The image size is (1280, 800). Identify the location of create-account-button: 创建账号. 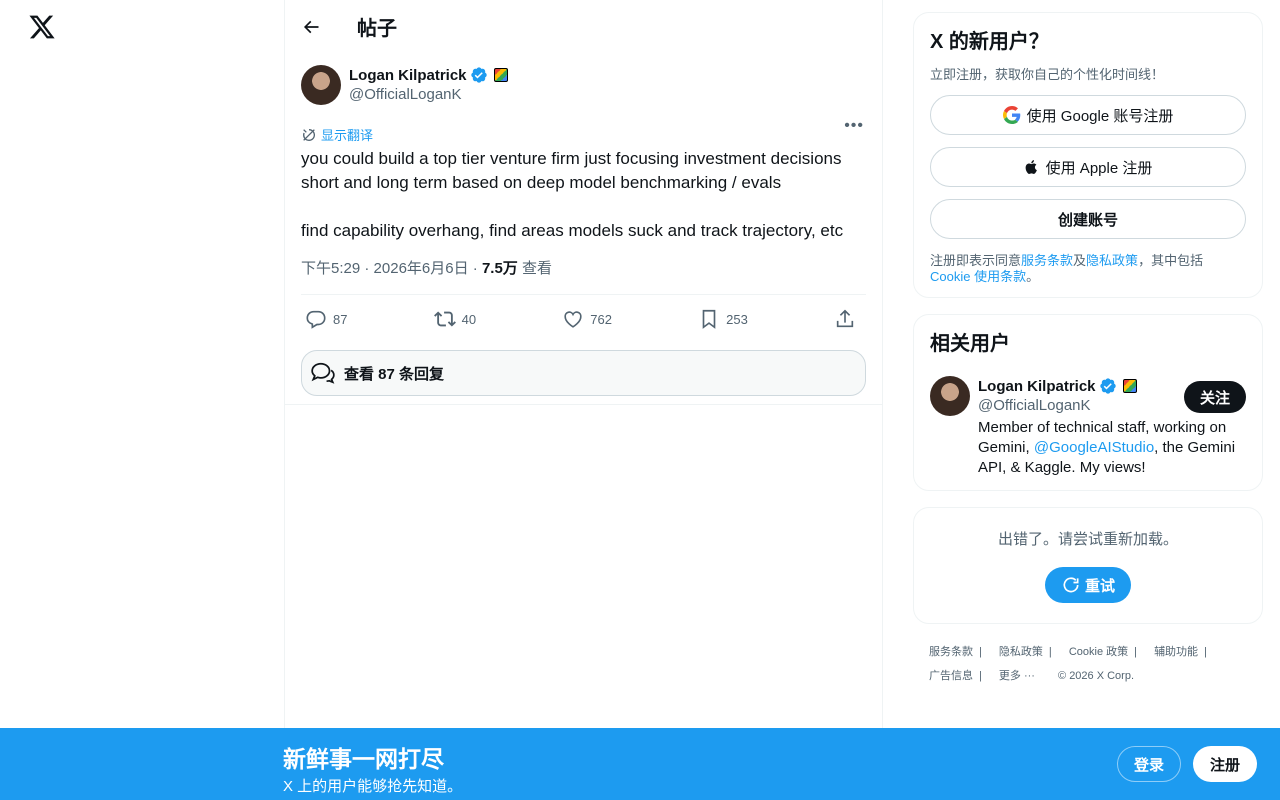
(1088, 219).